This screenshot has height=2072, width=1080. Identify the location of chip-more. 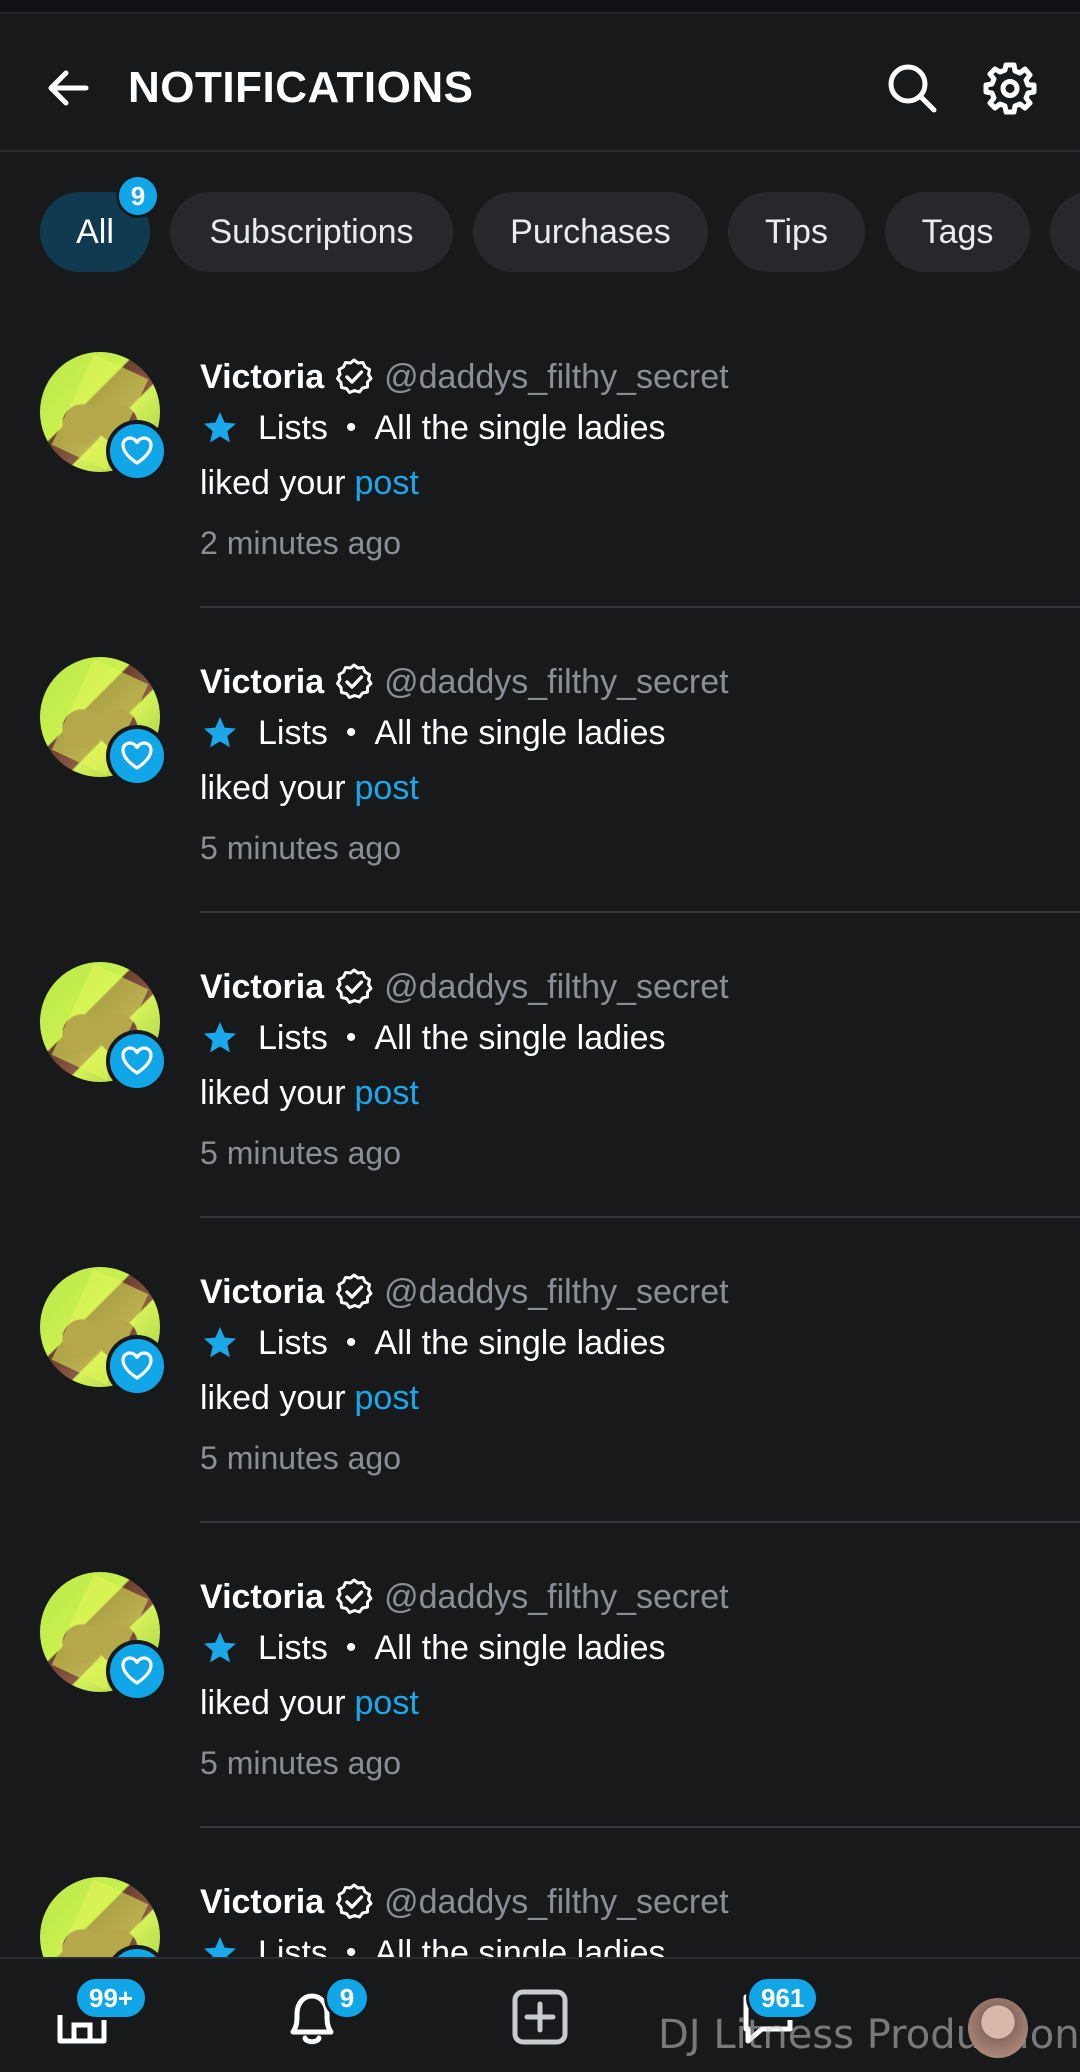
(1065, 232).